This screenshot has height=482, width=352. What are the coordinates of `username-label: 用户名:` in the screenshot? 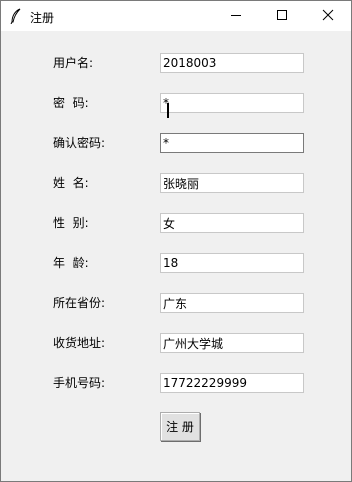 It's located at (73, 63).